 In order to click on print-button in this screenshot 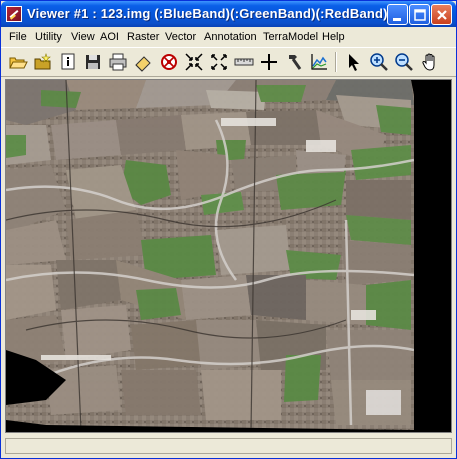, I will do `click(118, 62)`.